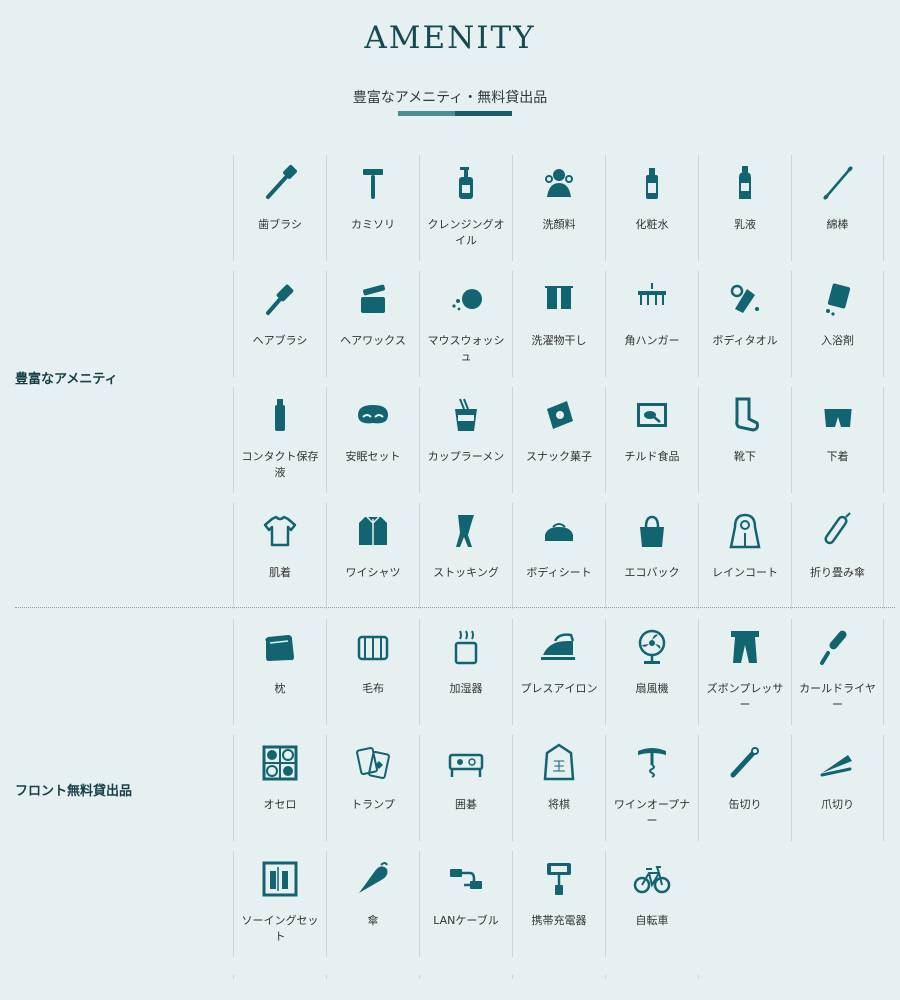 The height and width of the screenshot is (1000, 900). I want to click on title-underline-right, so click(483, 113).